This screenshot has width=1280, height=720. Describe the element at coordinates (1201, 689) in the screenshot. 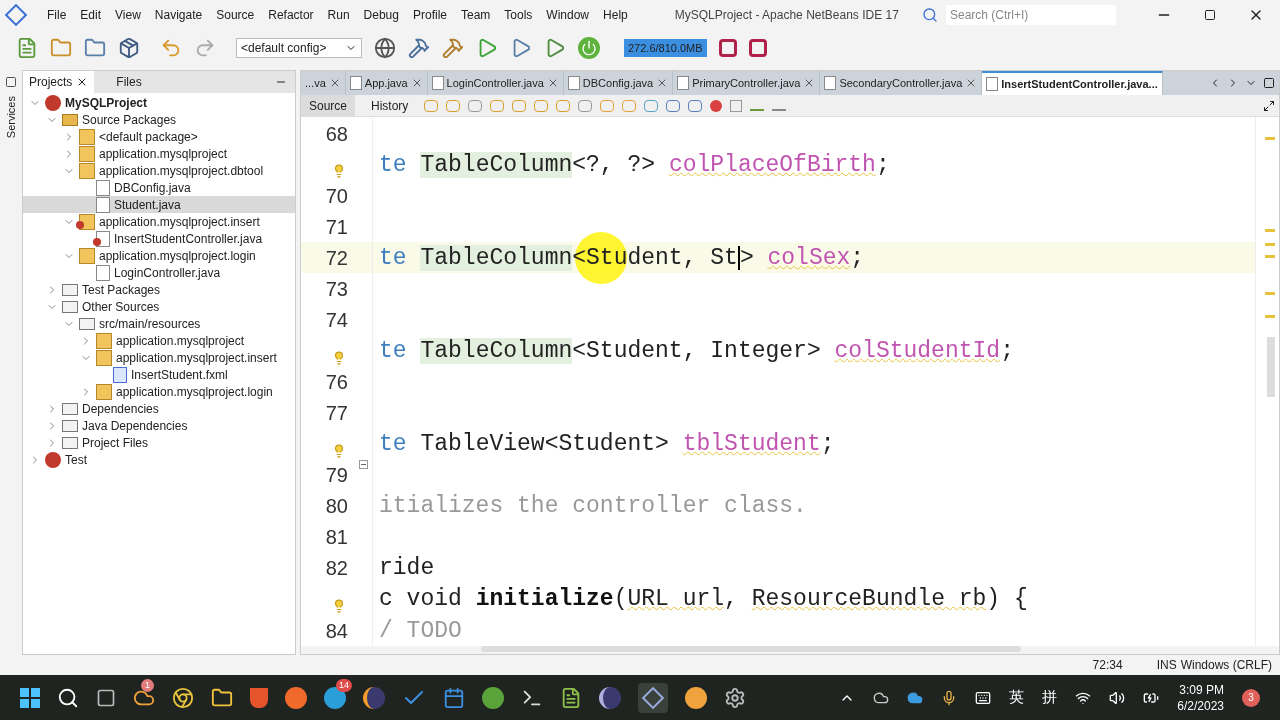

I see `clock-time: 3:09 PM` at that location.